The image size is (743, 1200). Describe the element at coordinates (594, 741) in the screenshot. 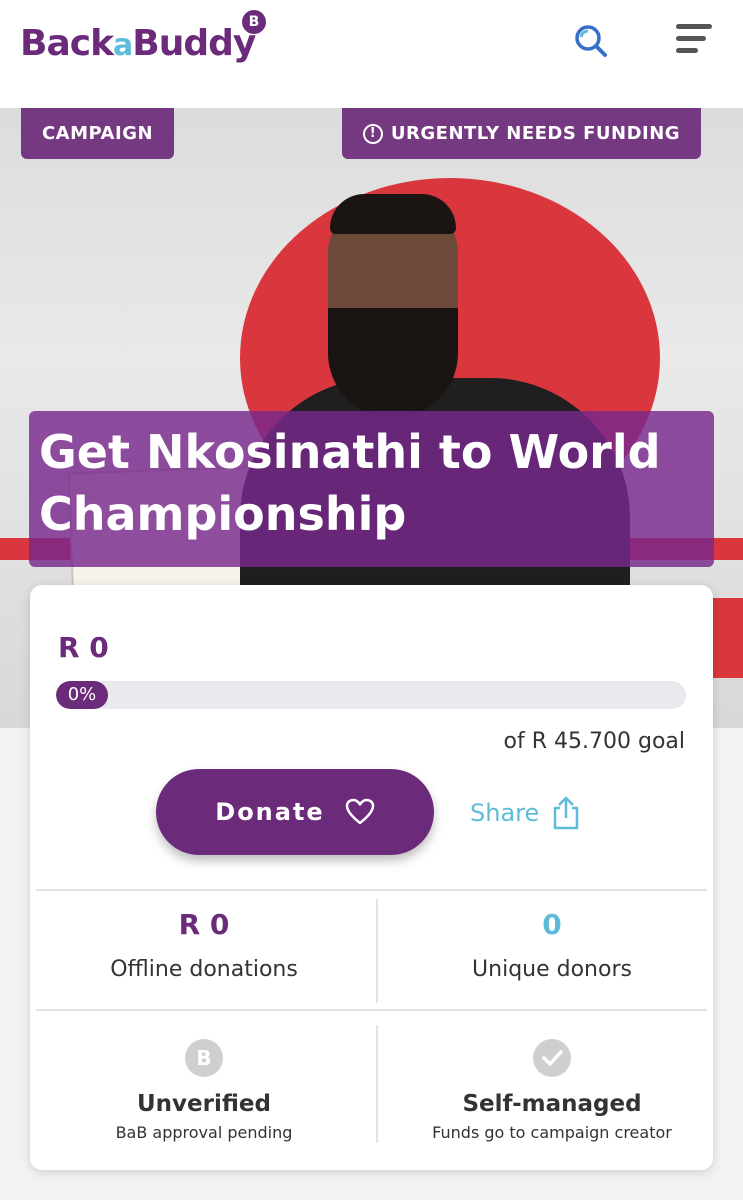

I see `funding-goal: of R 45.700 goal` at that location.